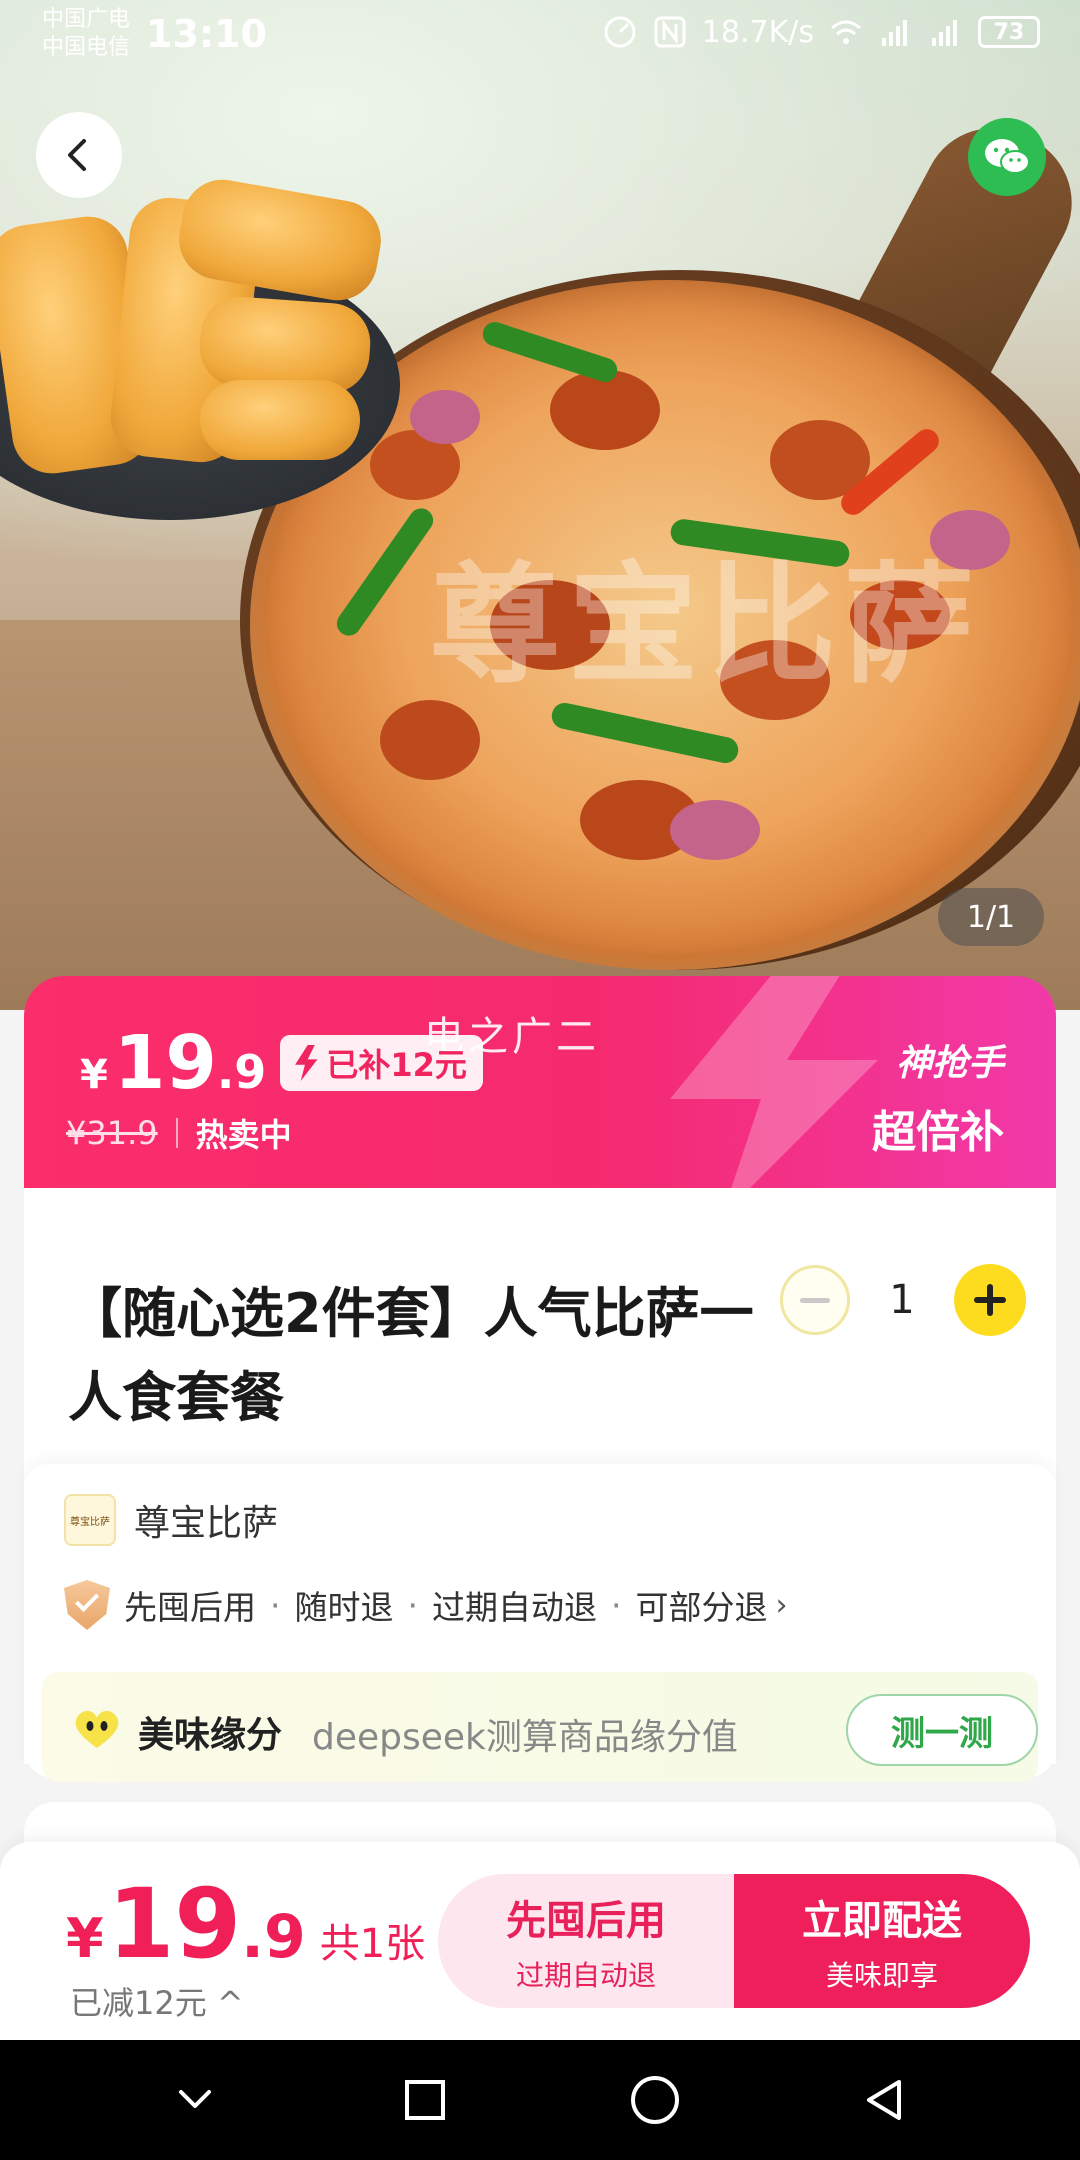  I want to click on status-bar: 中国广电 中国电信 13:10 18.7K/s 73, so click(540, 36).